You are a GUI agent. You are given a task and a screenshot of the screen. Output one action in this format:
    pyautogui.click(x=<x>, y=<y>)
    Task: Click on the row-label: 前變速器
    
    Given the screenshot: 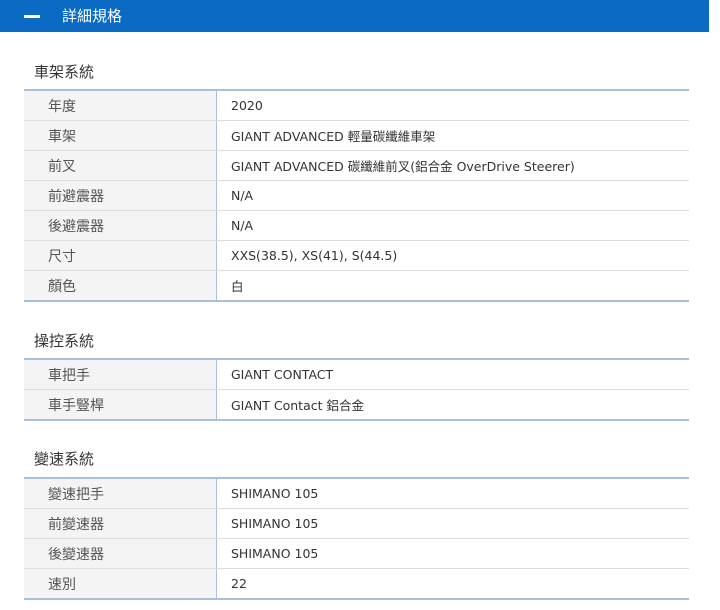 What is the action you would take?
    pyautogui.click(x=120, y=523)
    